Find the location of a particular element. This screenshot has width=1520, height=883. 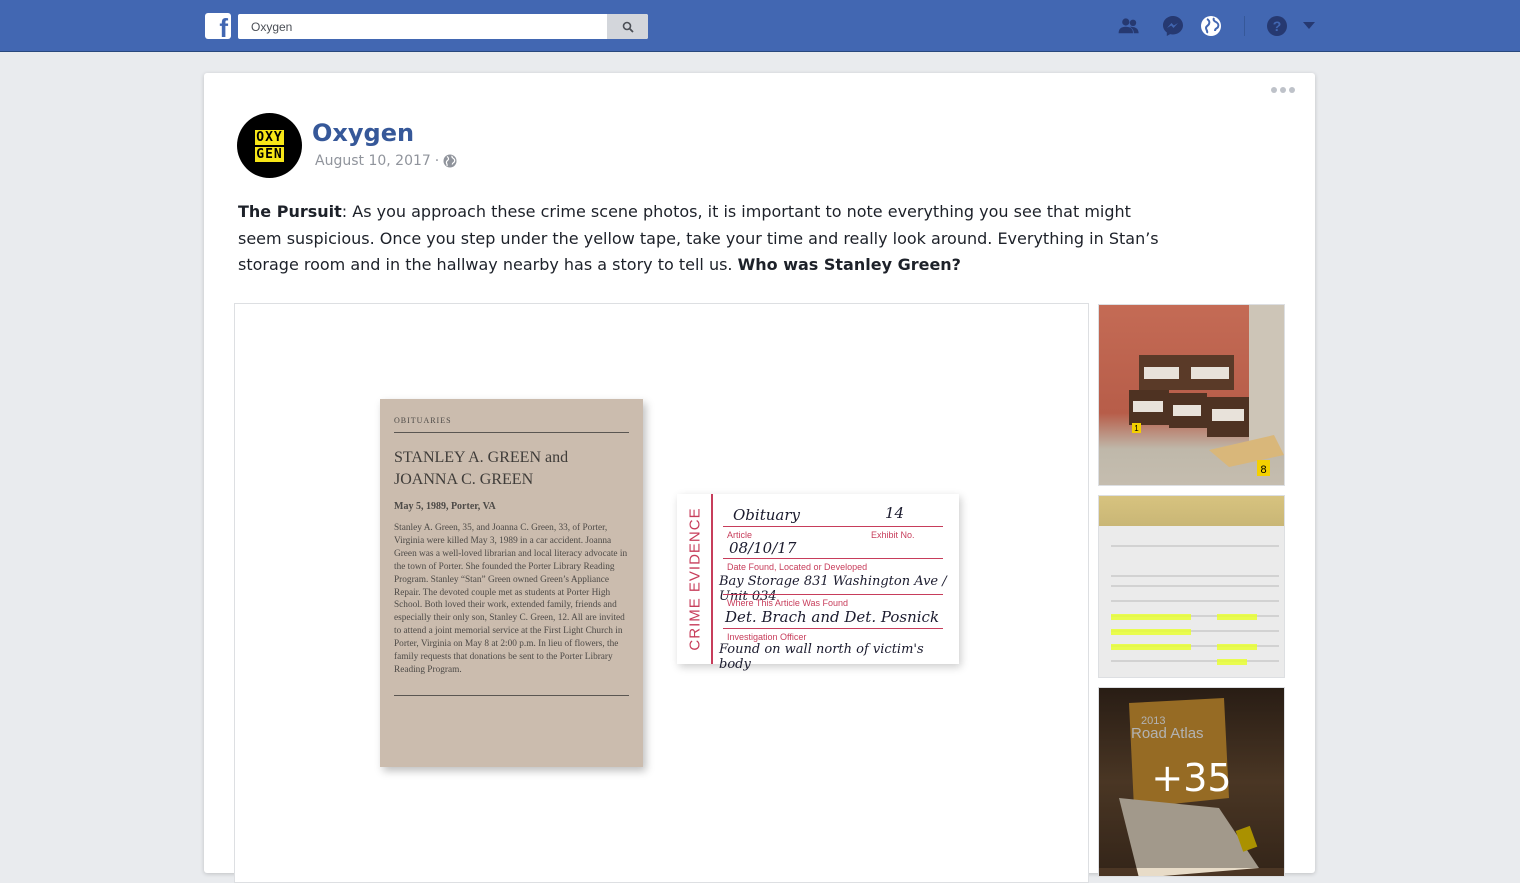

page-avatar: OXY GEN is located at coordinates (269, 145).